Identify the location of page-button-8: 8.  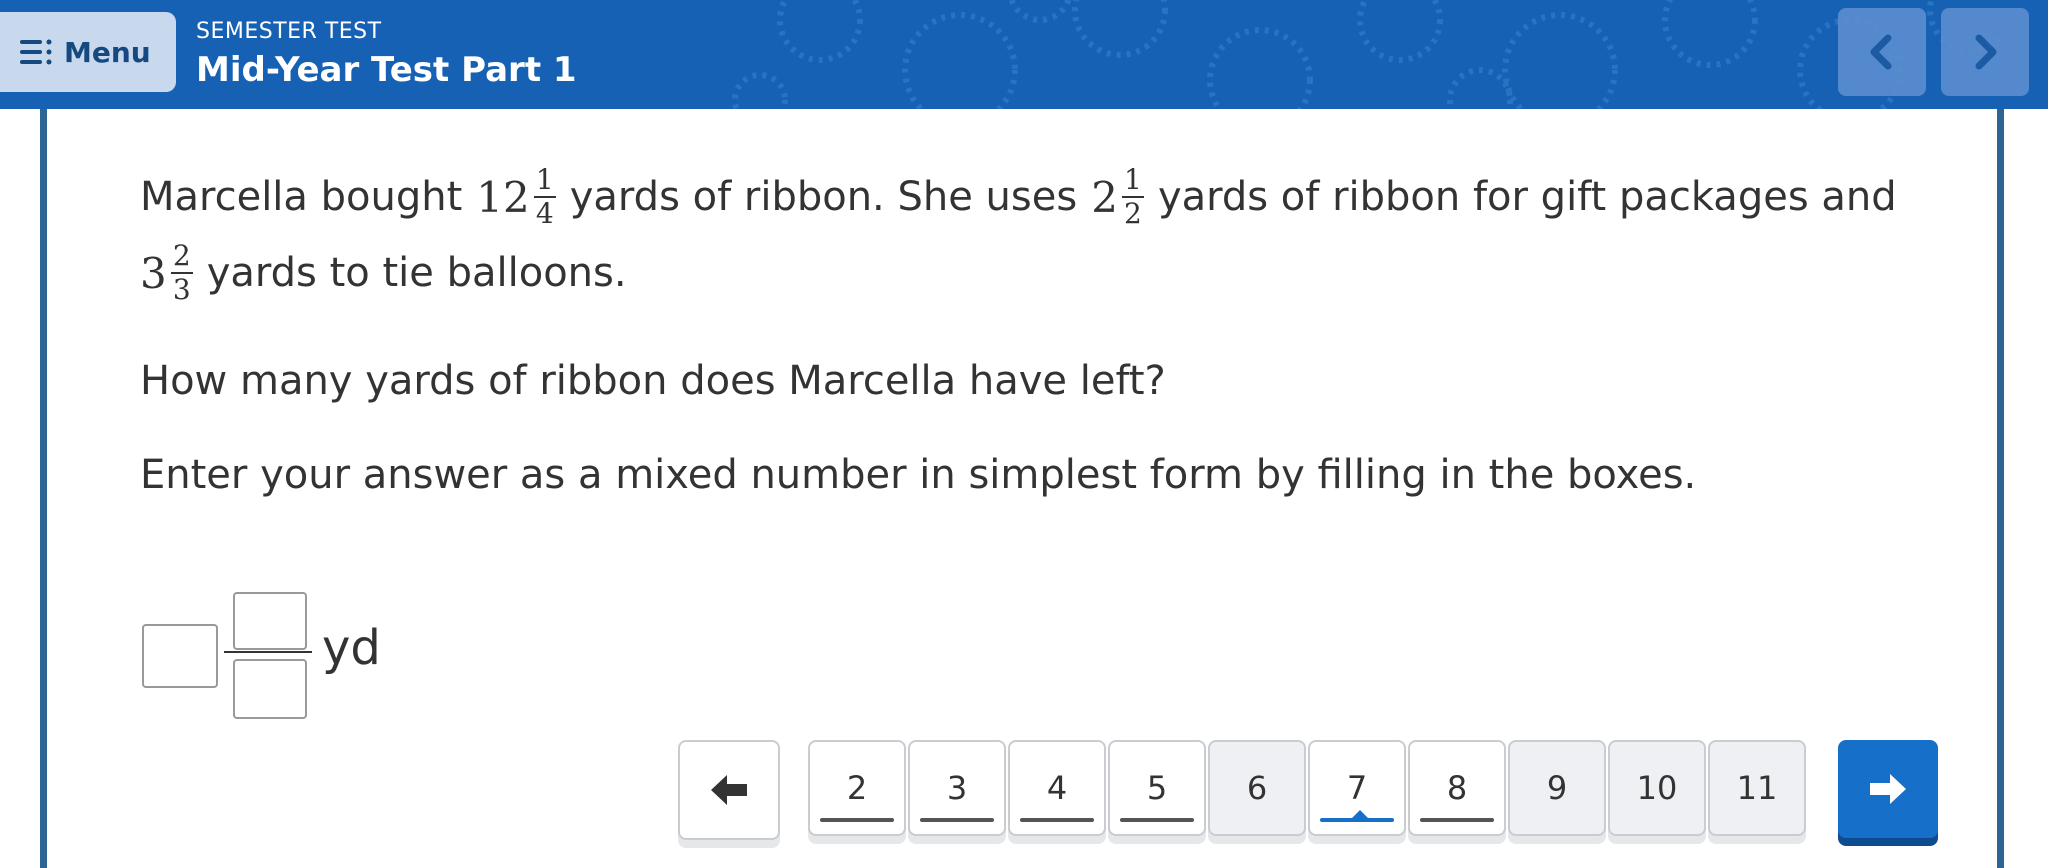
(1457, 788).